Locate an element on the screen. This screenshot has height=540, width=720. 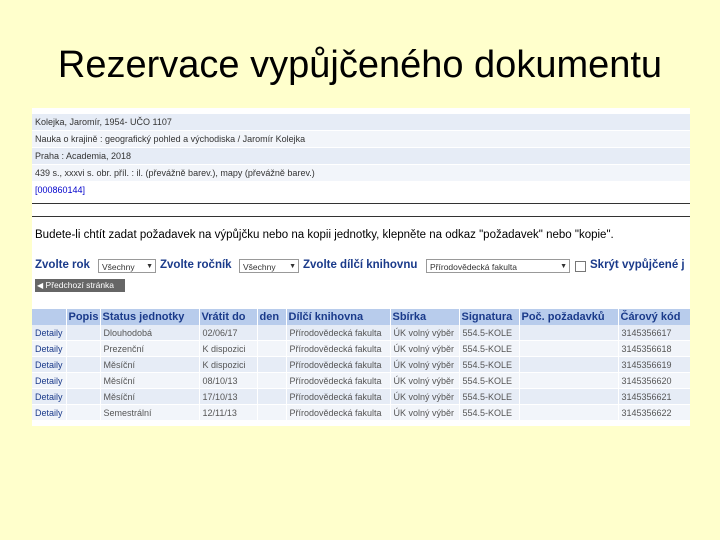
barcode-cell: 3145356618 is located at coordinates (654, 348).